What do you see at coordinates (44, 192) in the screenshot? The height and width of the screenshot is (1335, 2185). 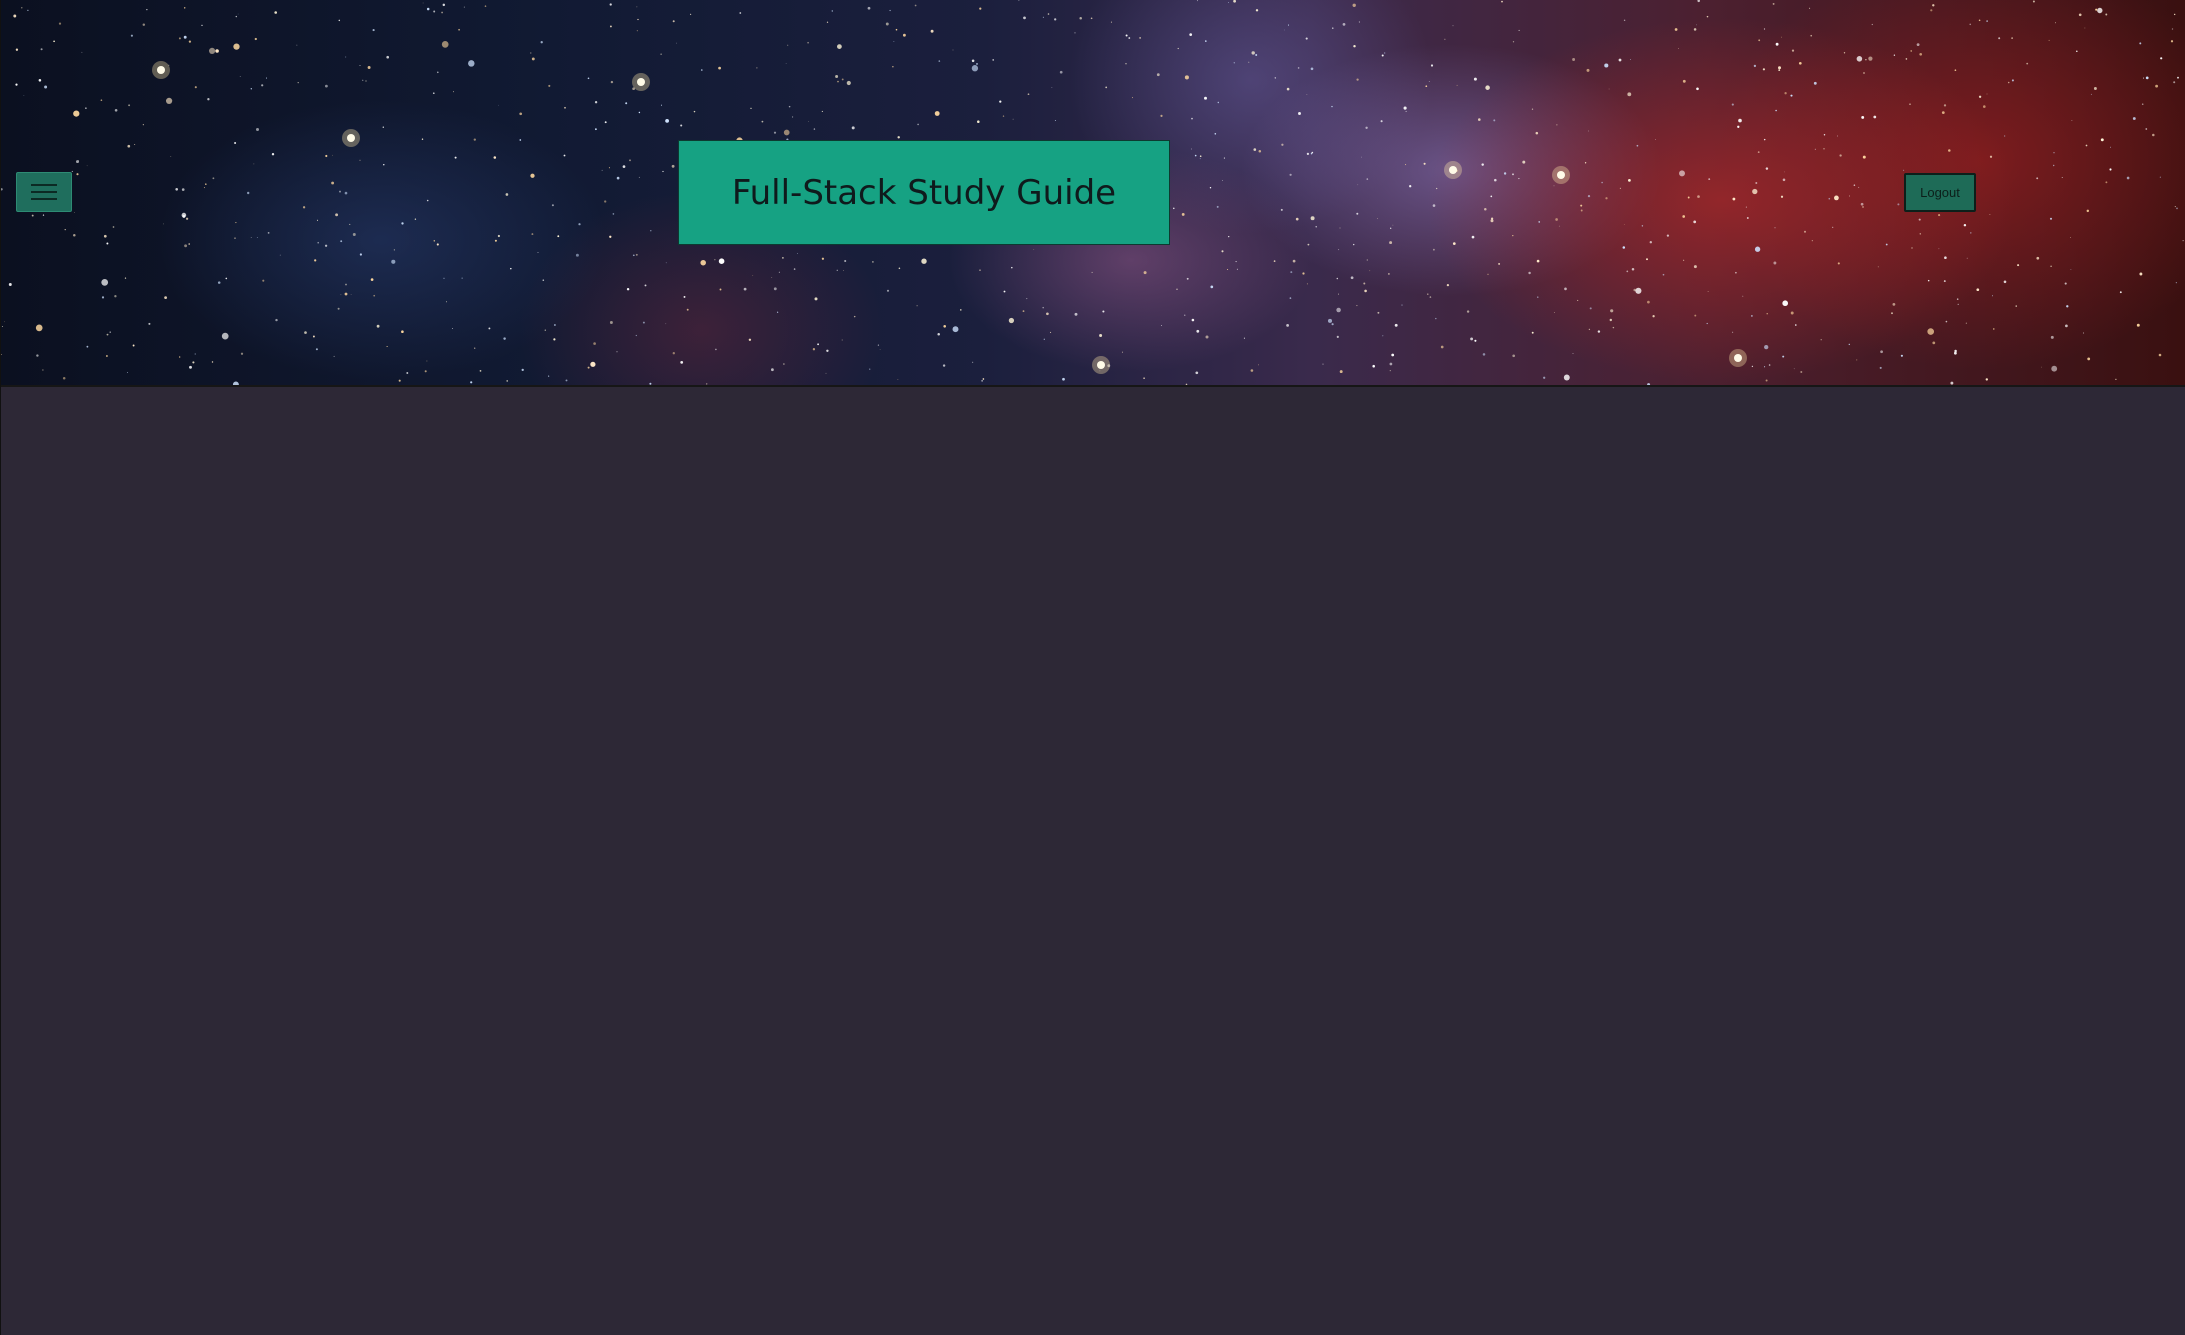 I see `menu-button` at bounding box center [44, 192].